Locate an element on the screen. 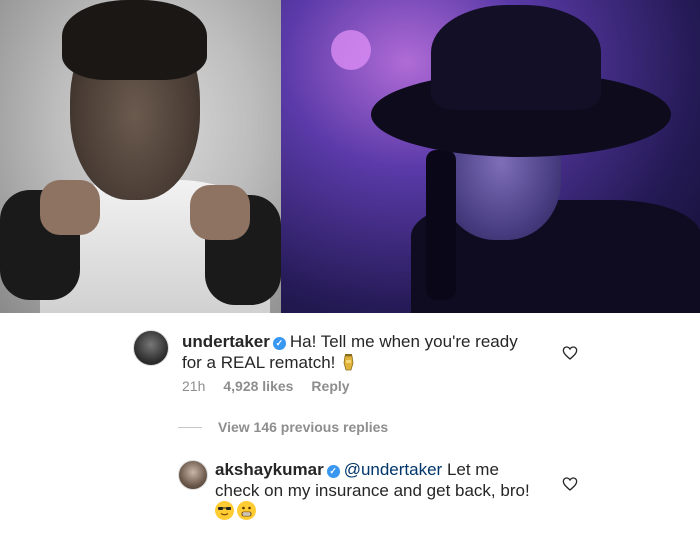 This screenshot has height=534, width=700. comment-line2: for a REAL rematch! is located at coordinates (259, 362).